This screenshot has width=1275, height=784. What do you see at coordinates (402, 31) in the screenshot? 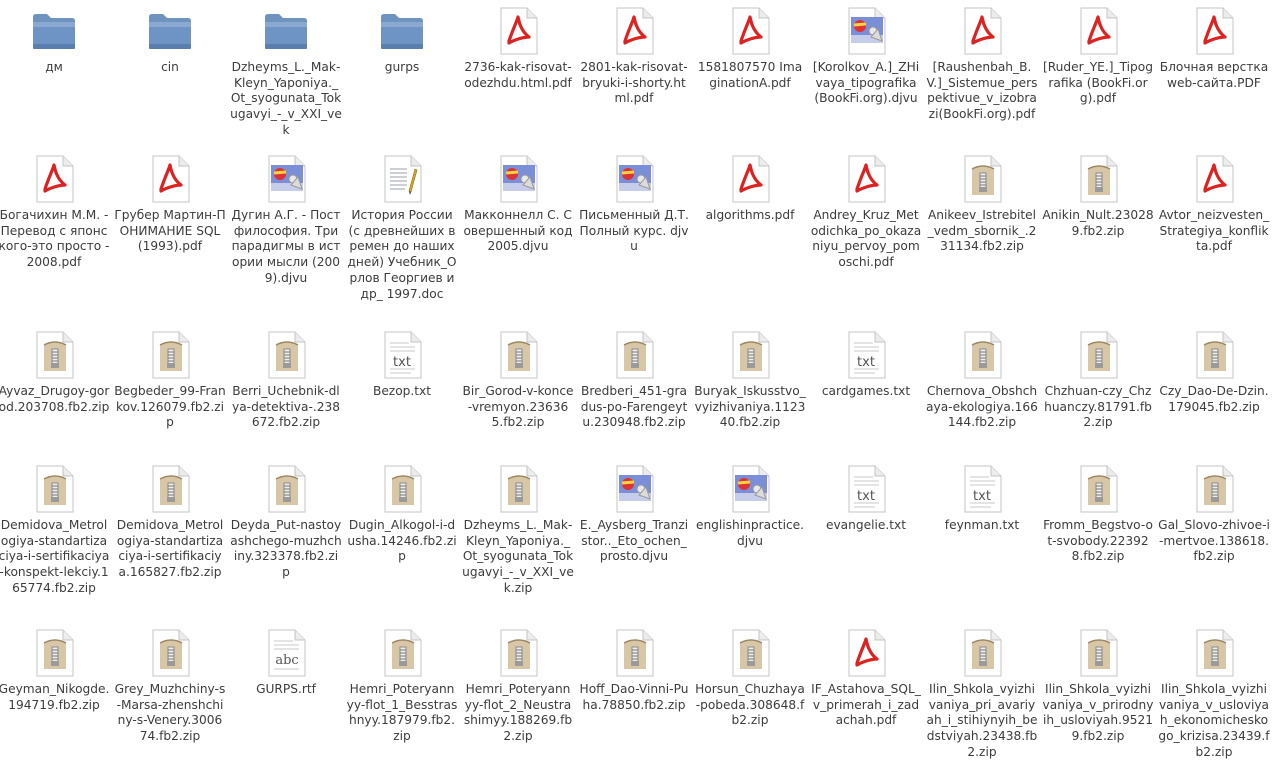
I see `folder-icon` at bounding box center [402, 31].